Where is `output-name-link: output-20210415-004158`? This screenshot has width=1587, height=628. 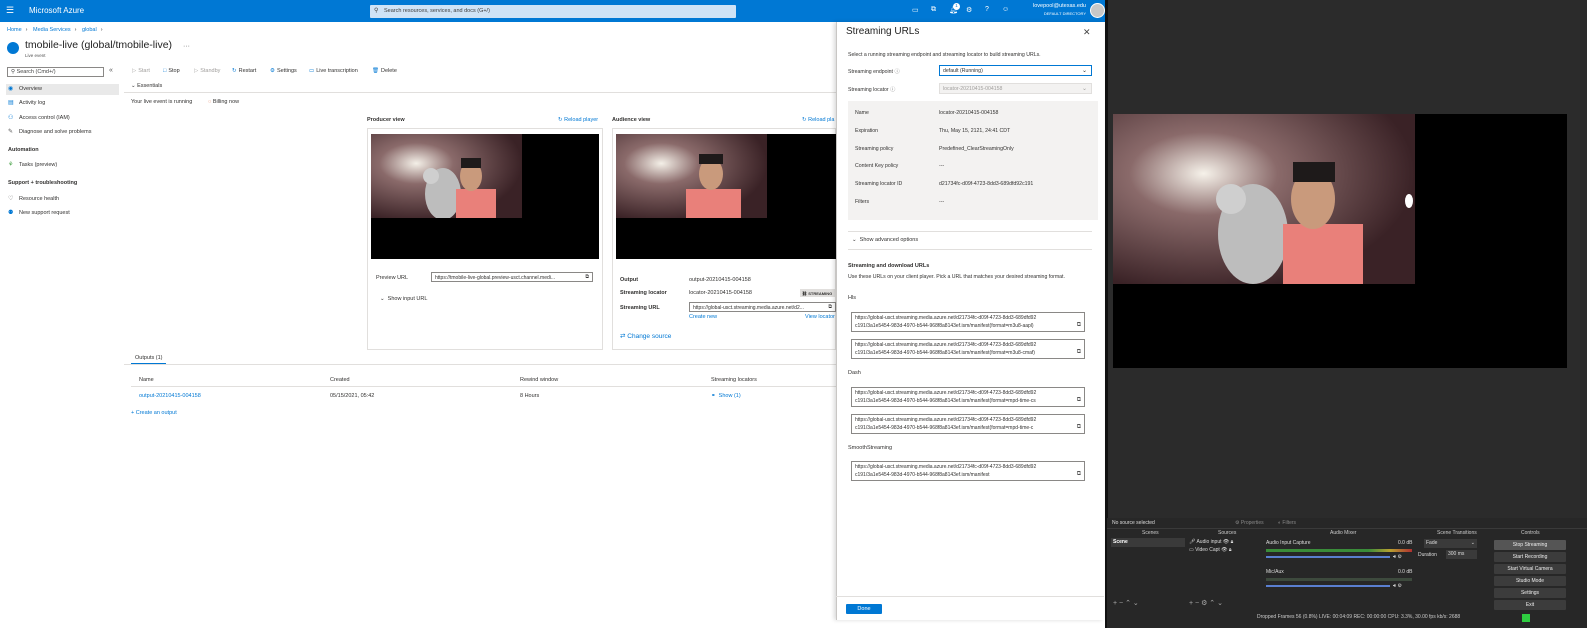
output-name-link: output-20210415-004158 is located at coordinates (170, 396).